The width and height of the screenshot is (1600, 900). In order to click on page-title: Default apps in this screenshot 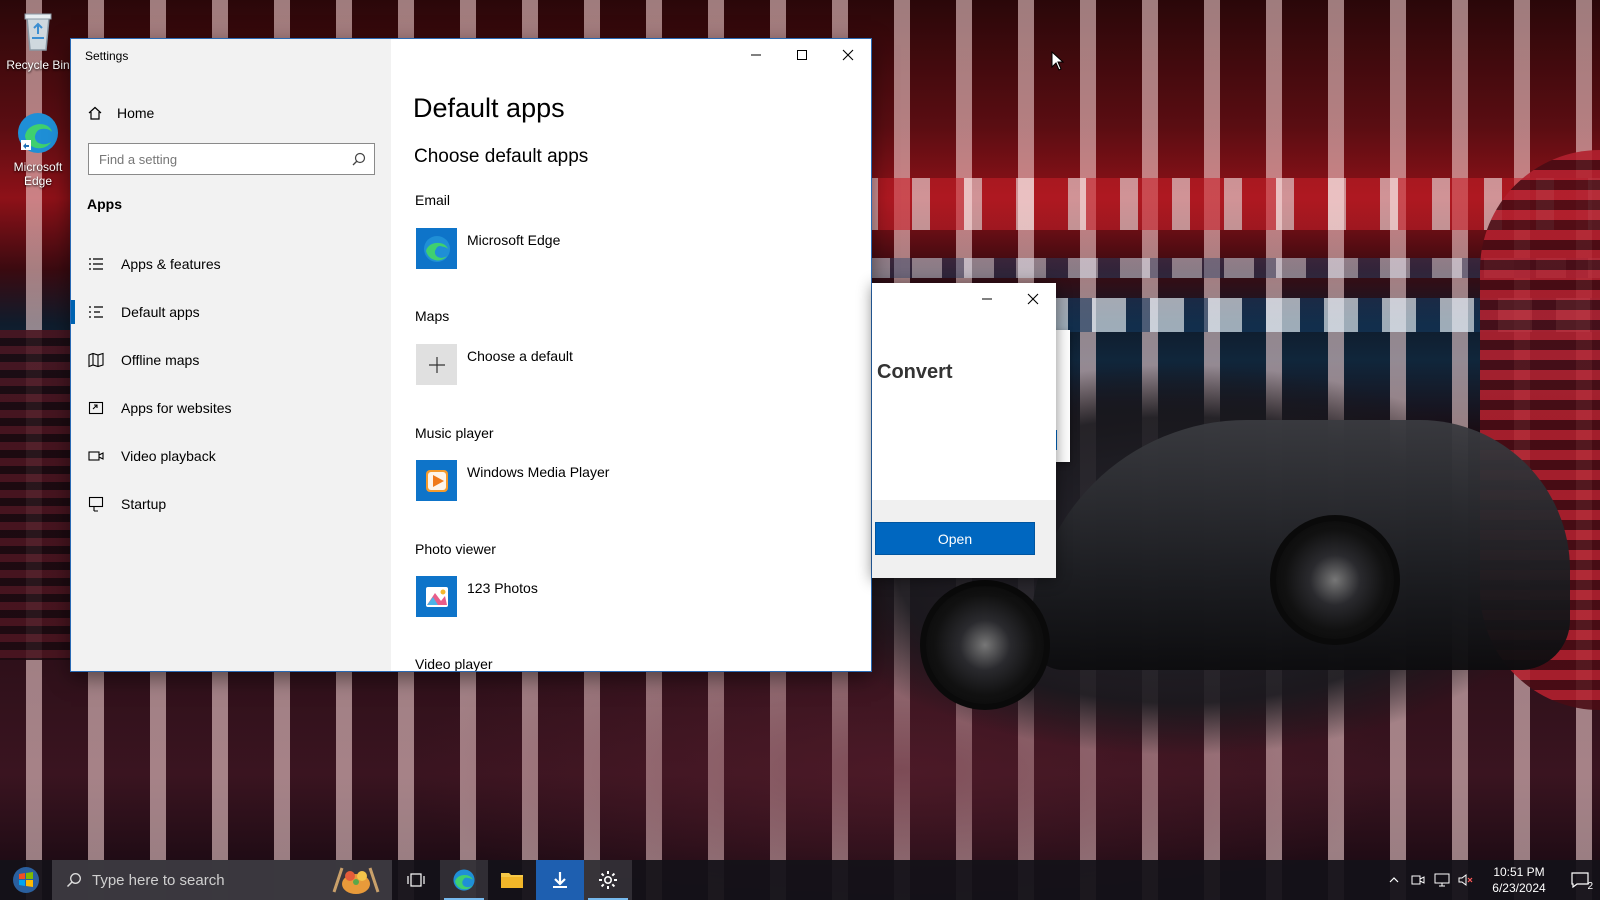, I will do `click(489, 108)`.